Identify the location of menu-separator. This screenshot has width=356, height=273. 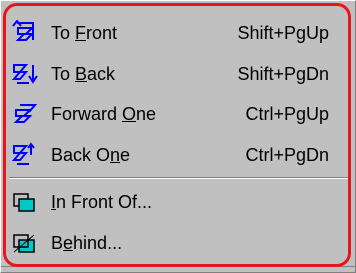
(179, 178).